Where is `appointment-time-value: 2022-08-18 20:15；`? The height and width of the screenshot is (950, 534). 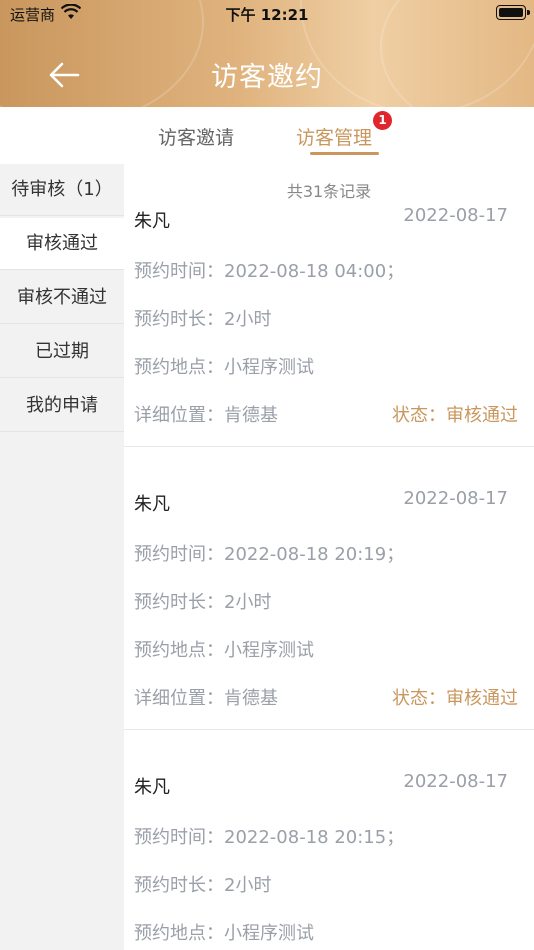
appointment-time-value: 2022-08-18 20:15； is located at coordinates (314, 837).